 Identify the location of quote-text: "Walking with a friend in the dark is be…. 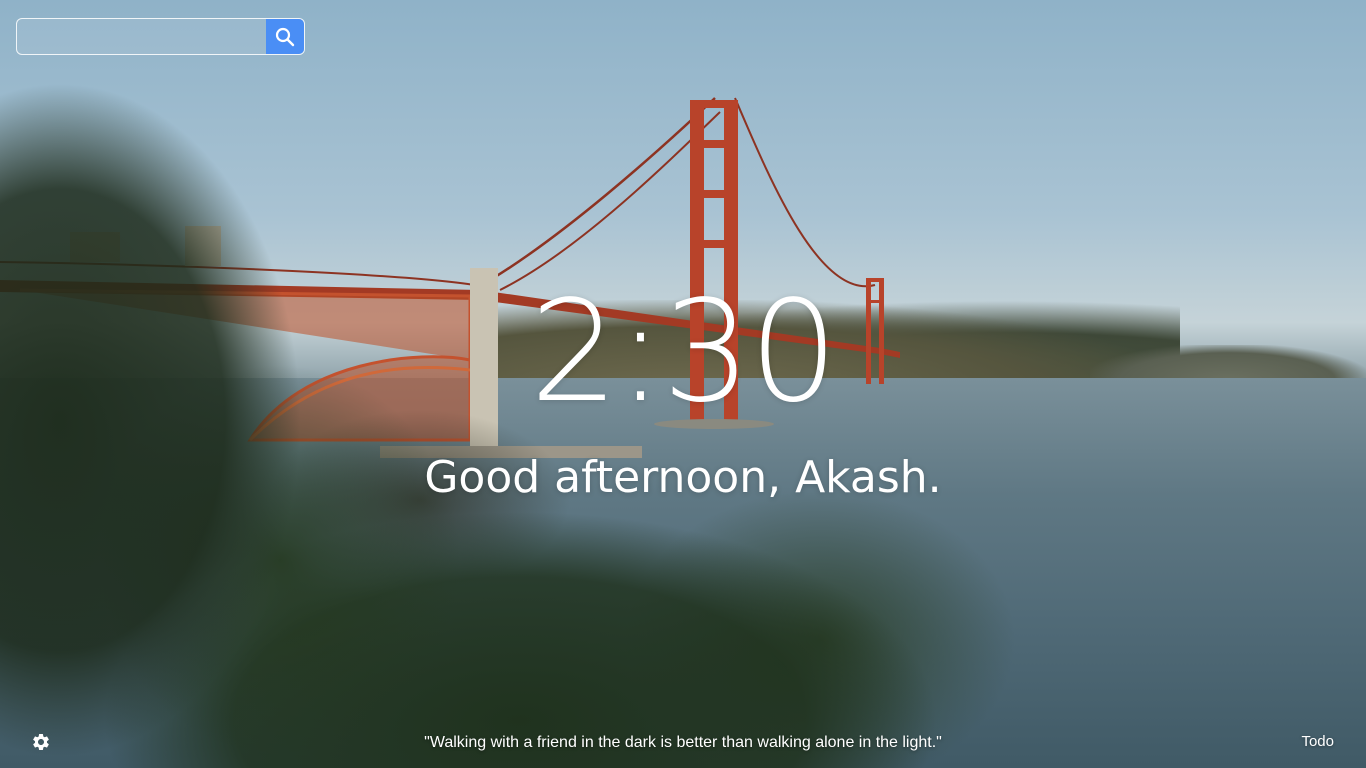
(683, 742).